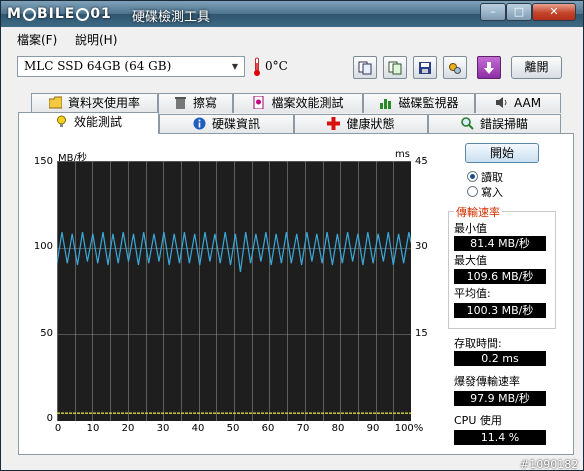 The image size is (584, 471). I want to click on burst-rate-label: 爆發傳輸速率, so click(487, 381).